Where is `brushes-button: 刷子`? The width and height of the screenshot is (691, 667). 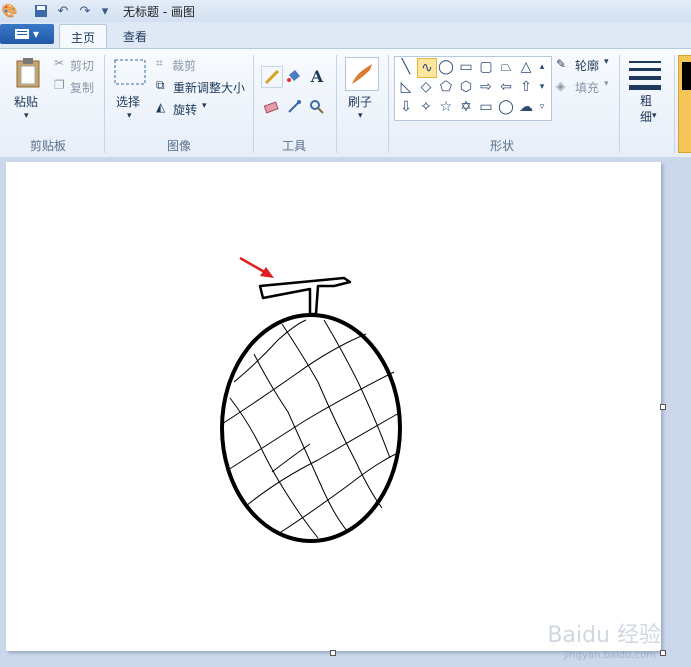
brushes-button: 刷子 is located at coordinates (360, 101).